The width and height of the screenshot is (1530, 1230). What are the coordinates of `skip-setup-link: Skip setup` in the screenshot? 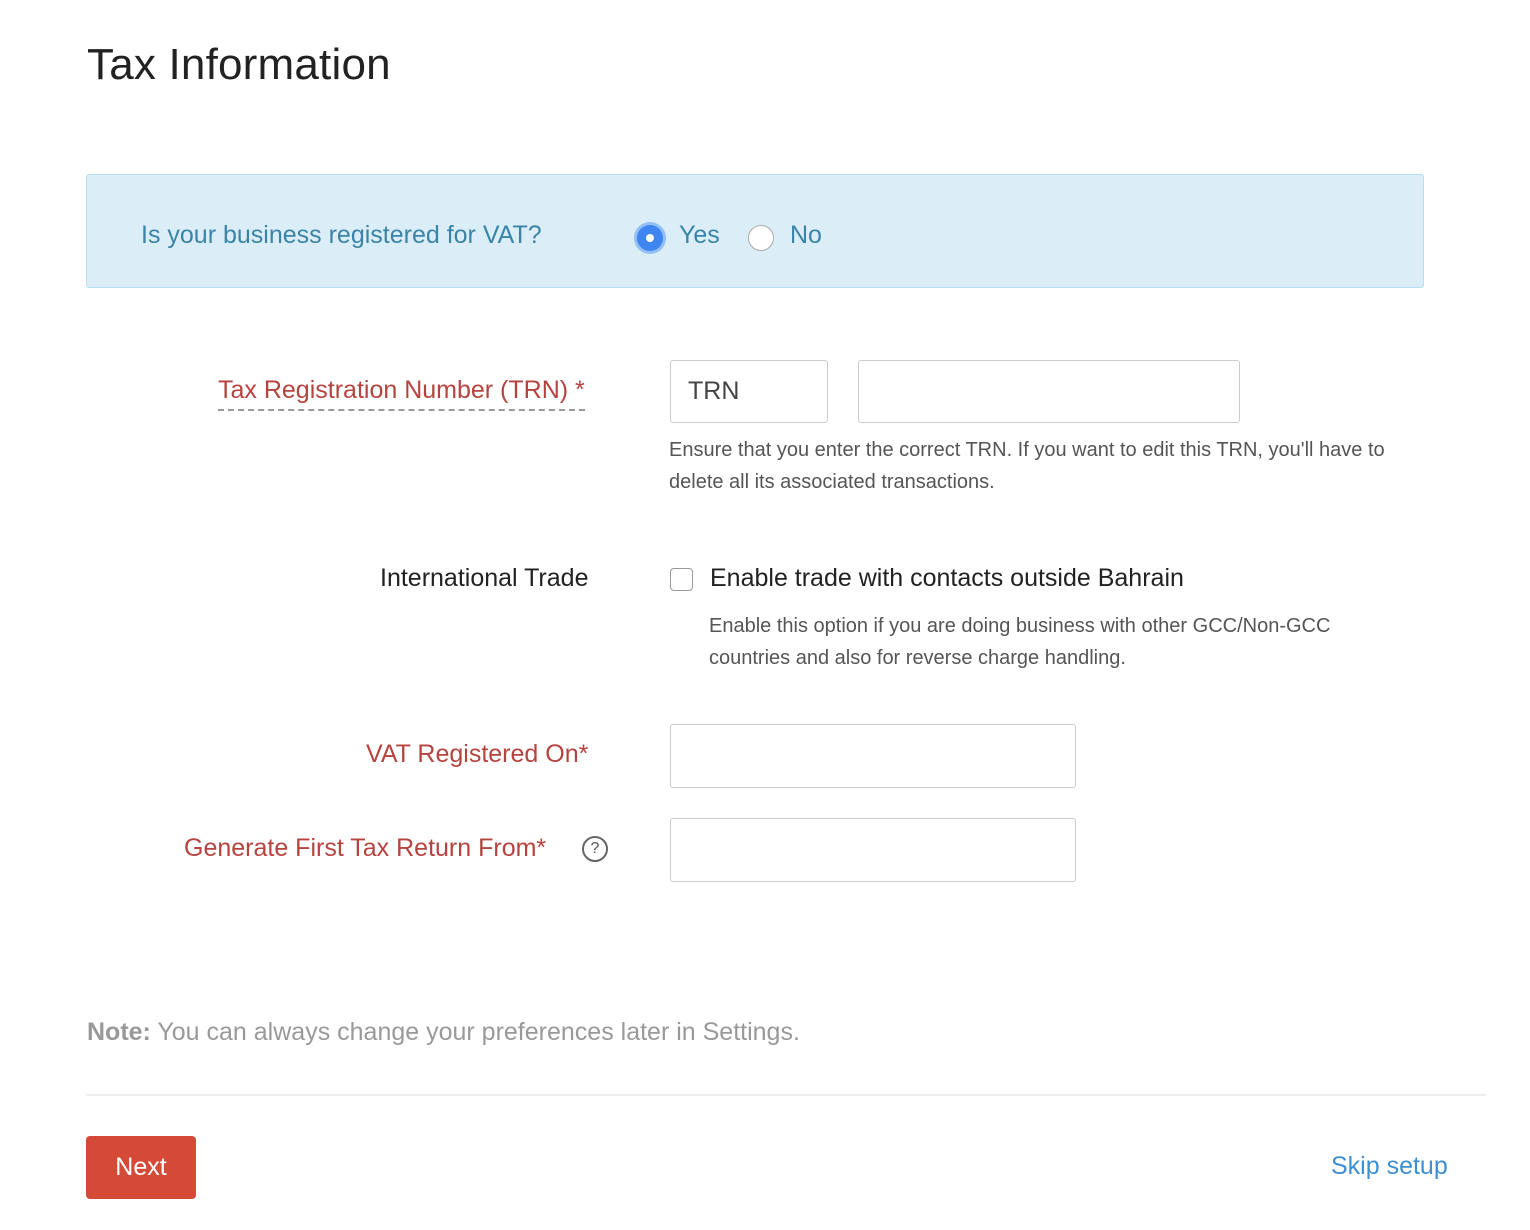 It's located at (1389, 1166).